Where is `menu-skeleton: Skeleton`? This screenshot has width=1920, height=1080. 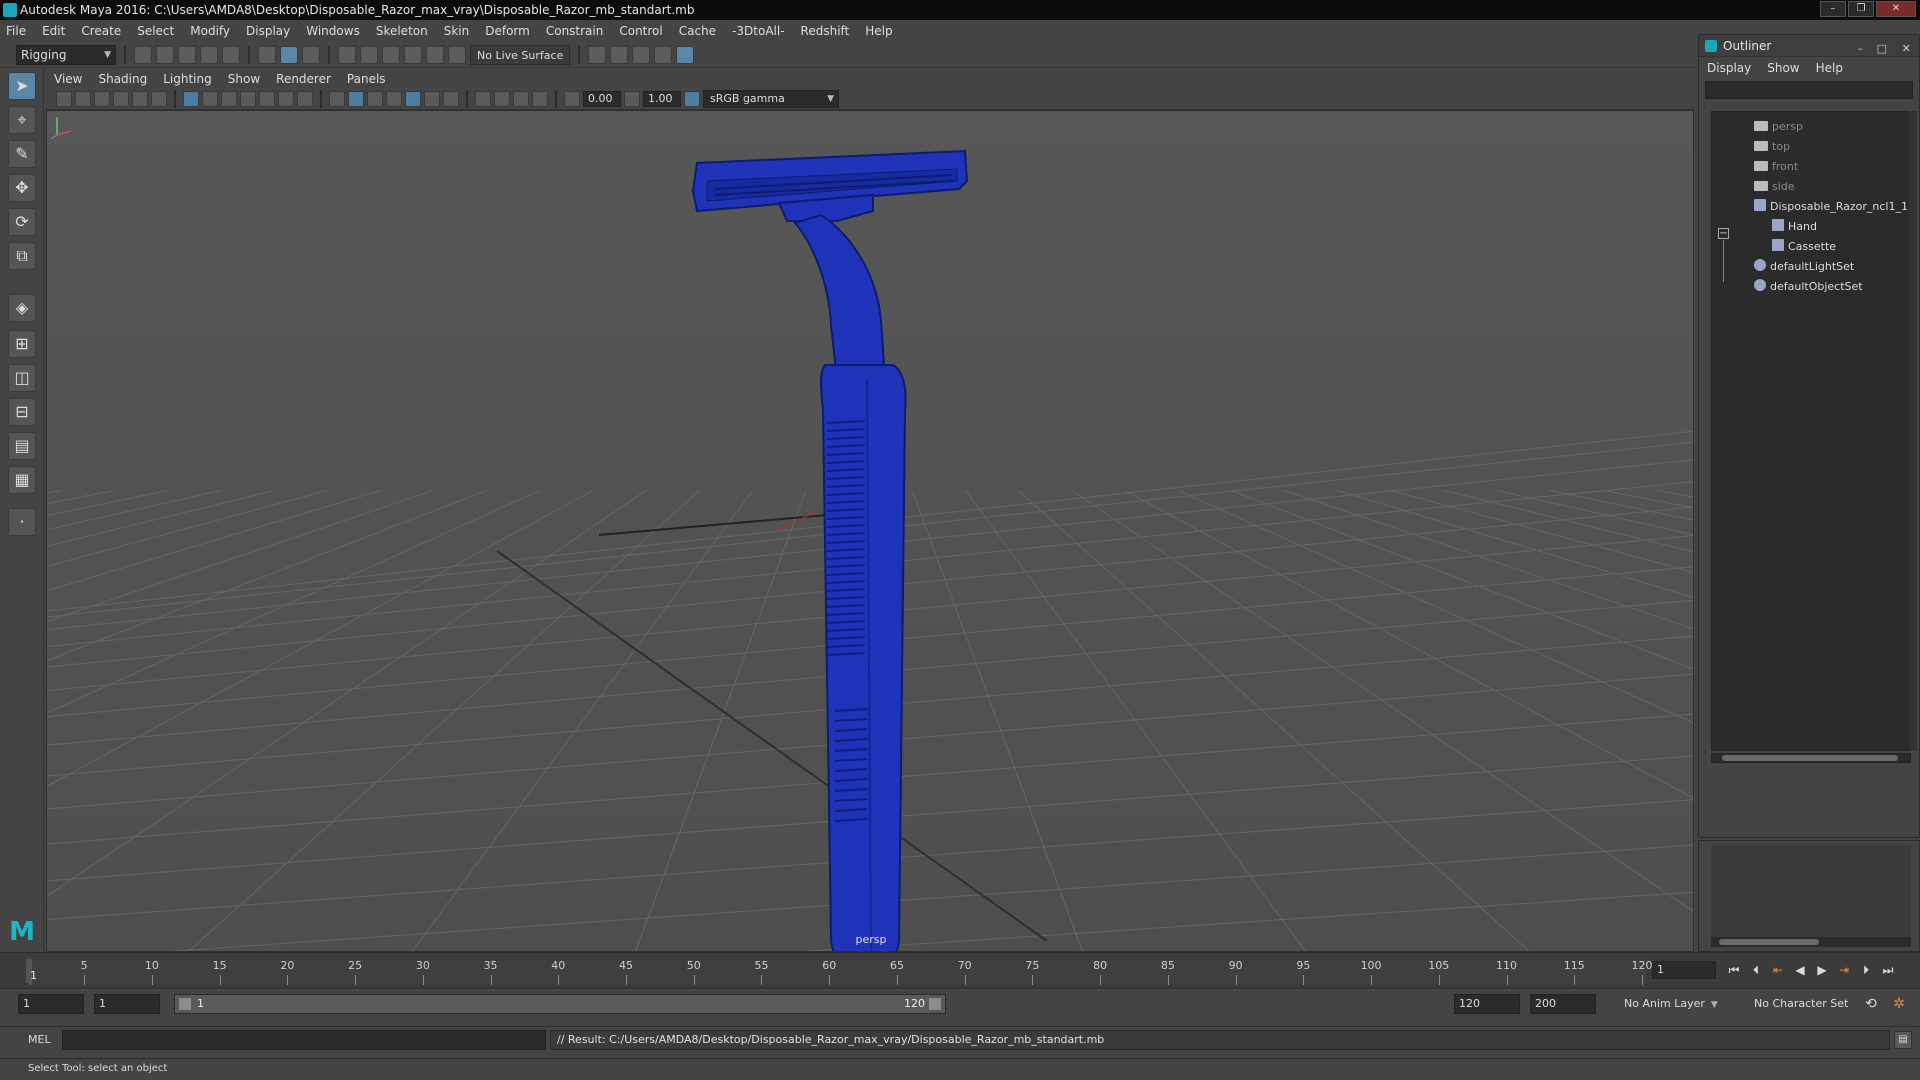 menu-skeleton: Skeleton is located at coordinates (402, 31).